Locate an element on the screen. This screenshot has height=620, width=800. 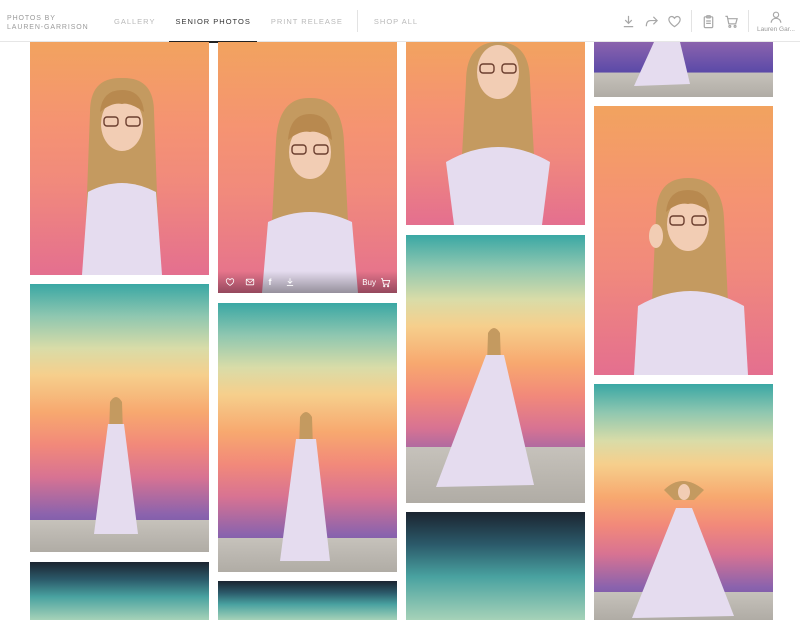
facebook-share-button: f is located at coordinates (270, 282).